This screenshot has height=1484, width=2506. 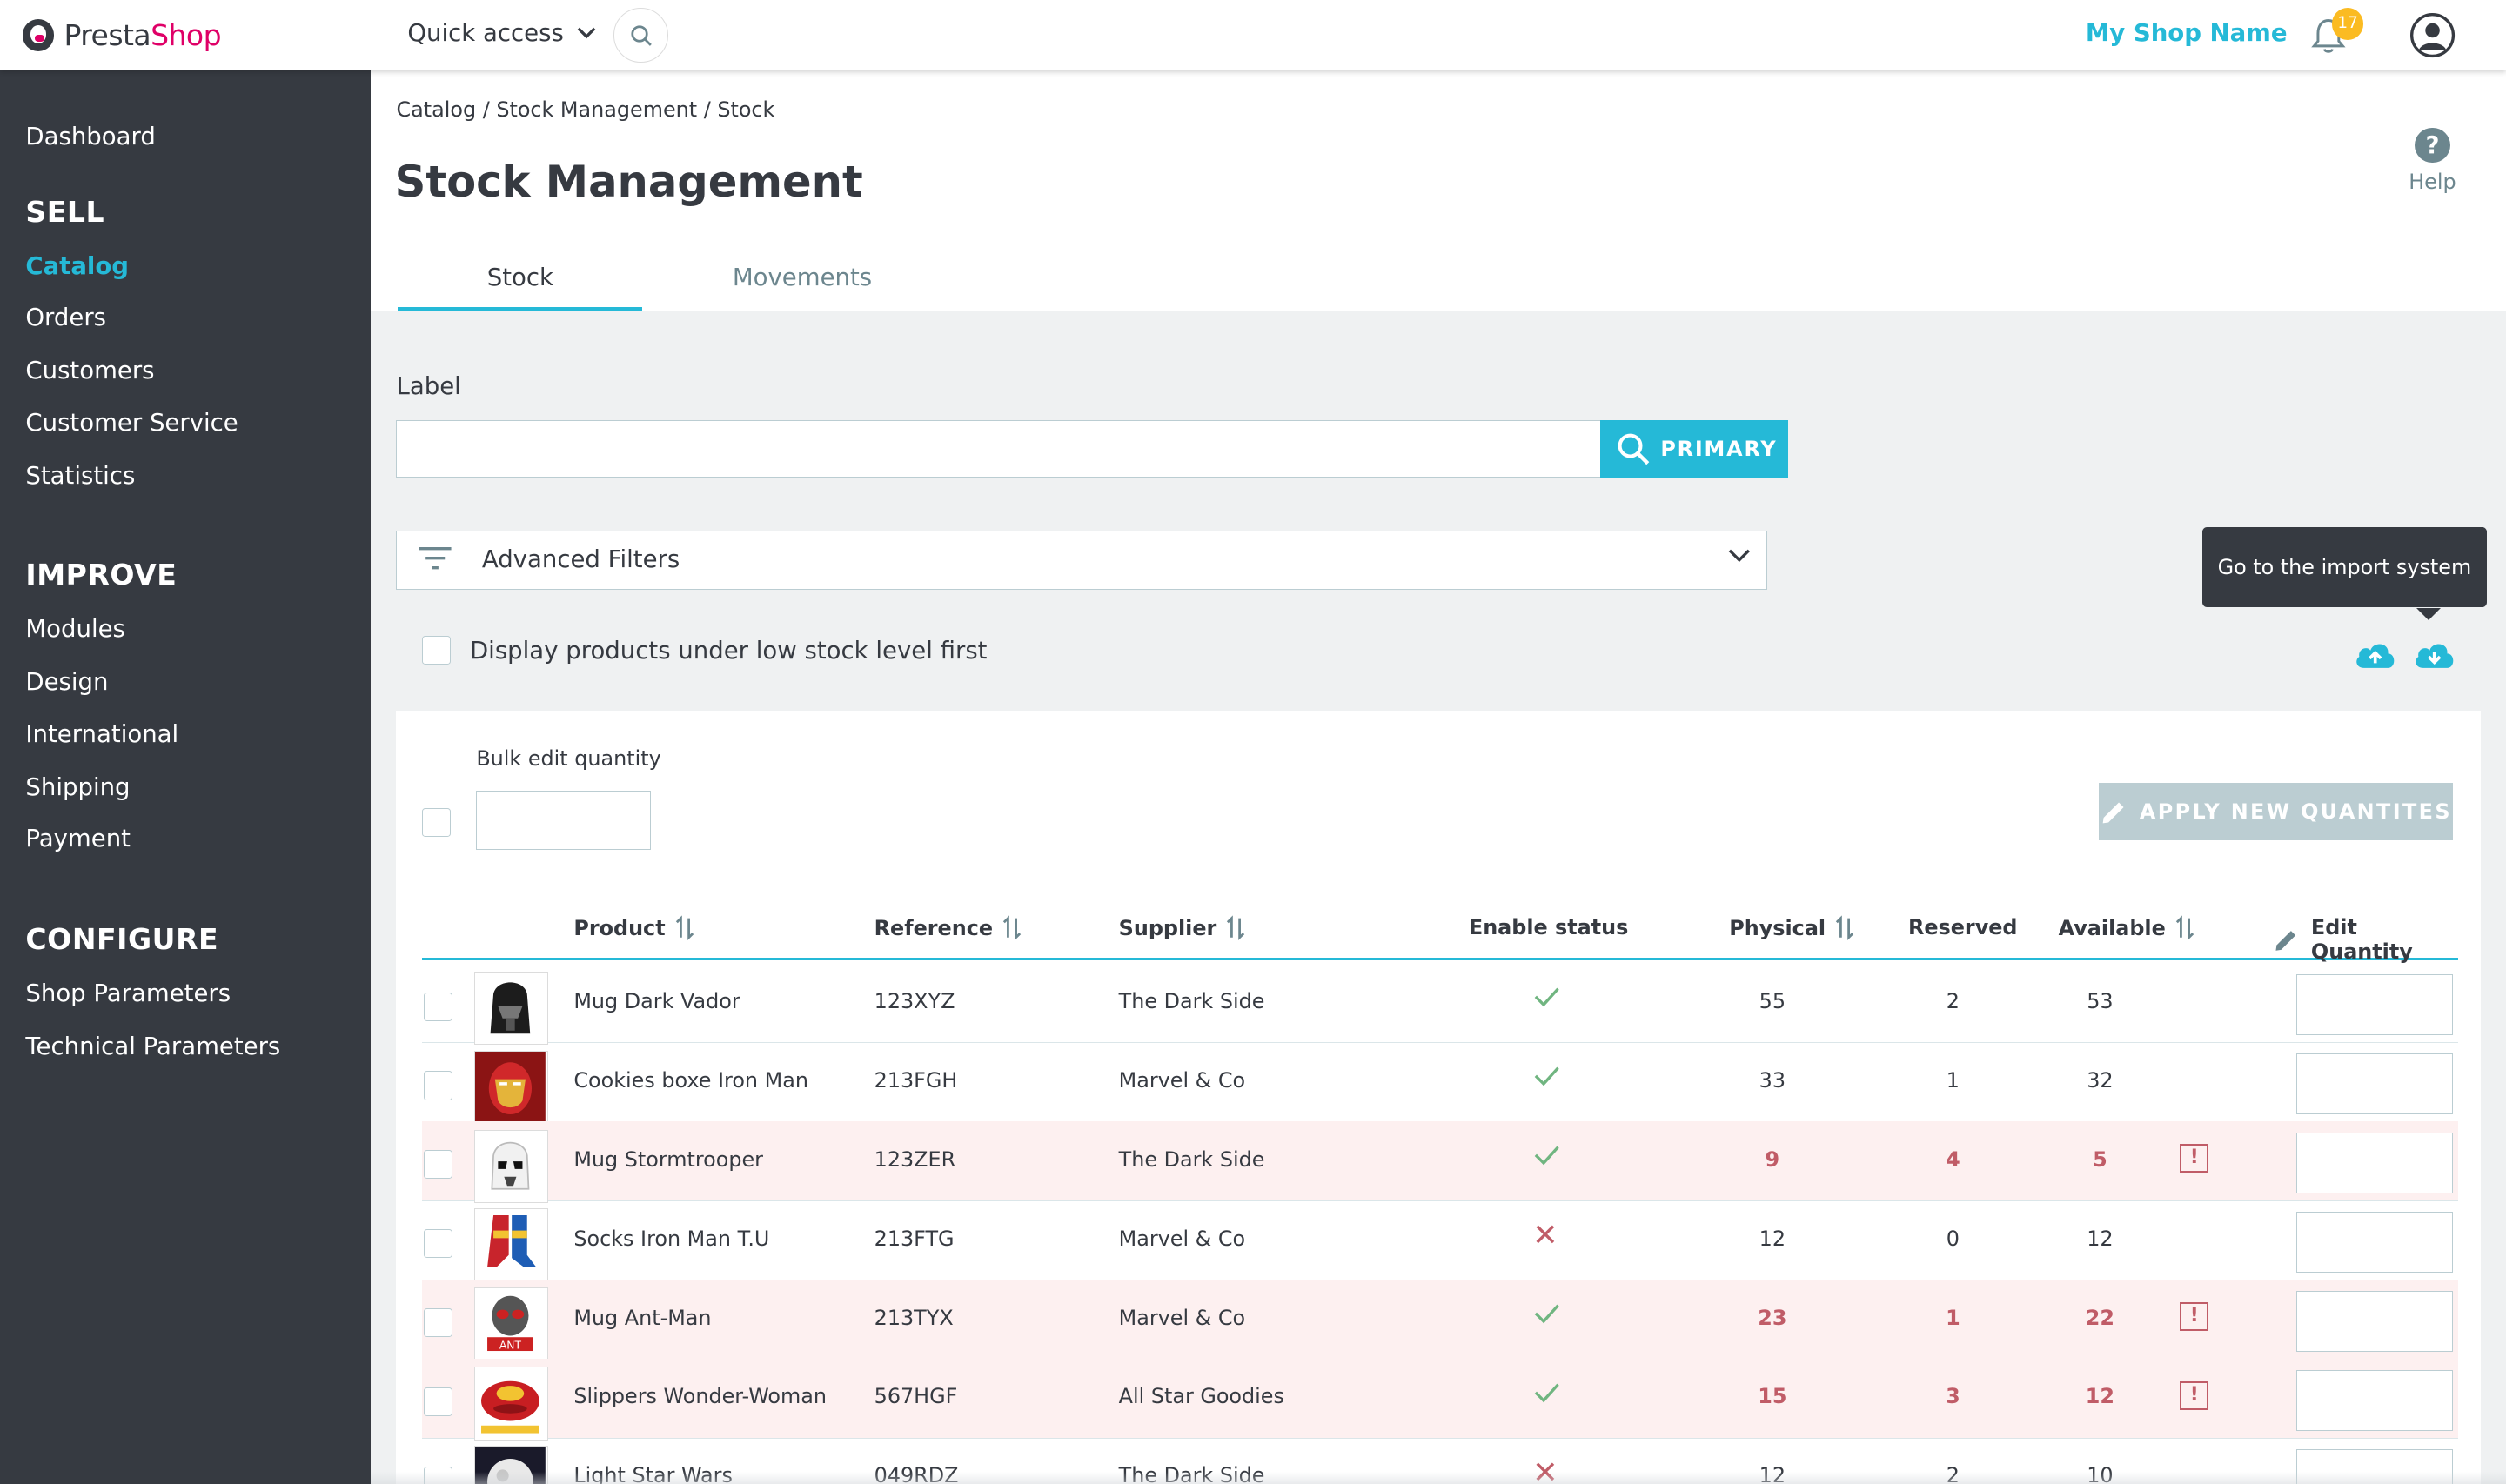 I want to click on available-quantity: 5, so click(x=2100, y=1159).